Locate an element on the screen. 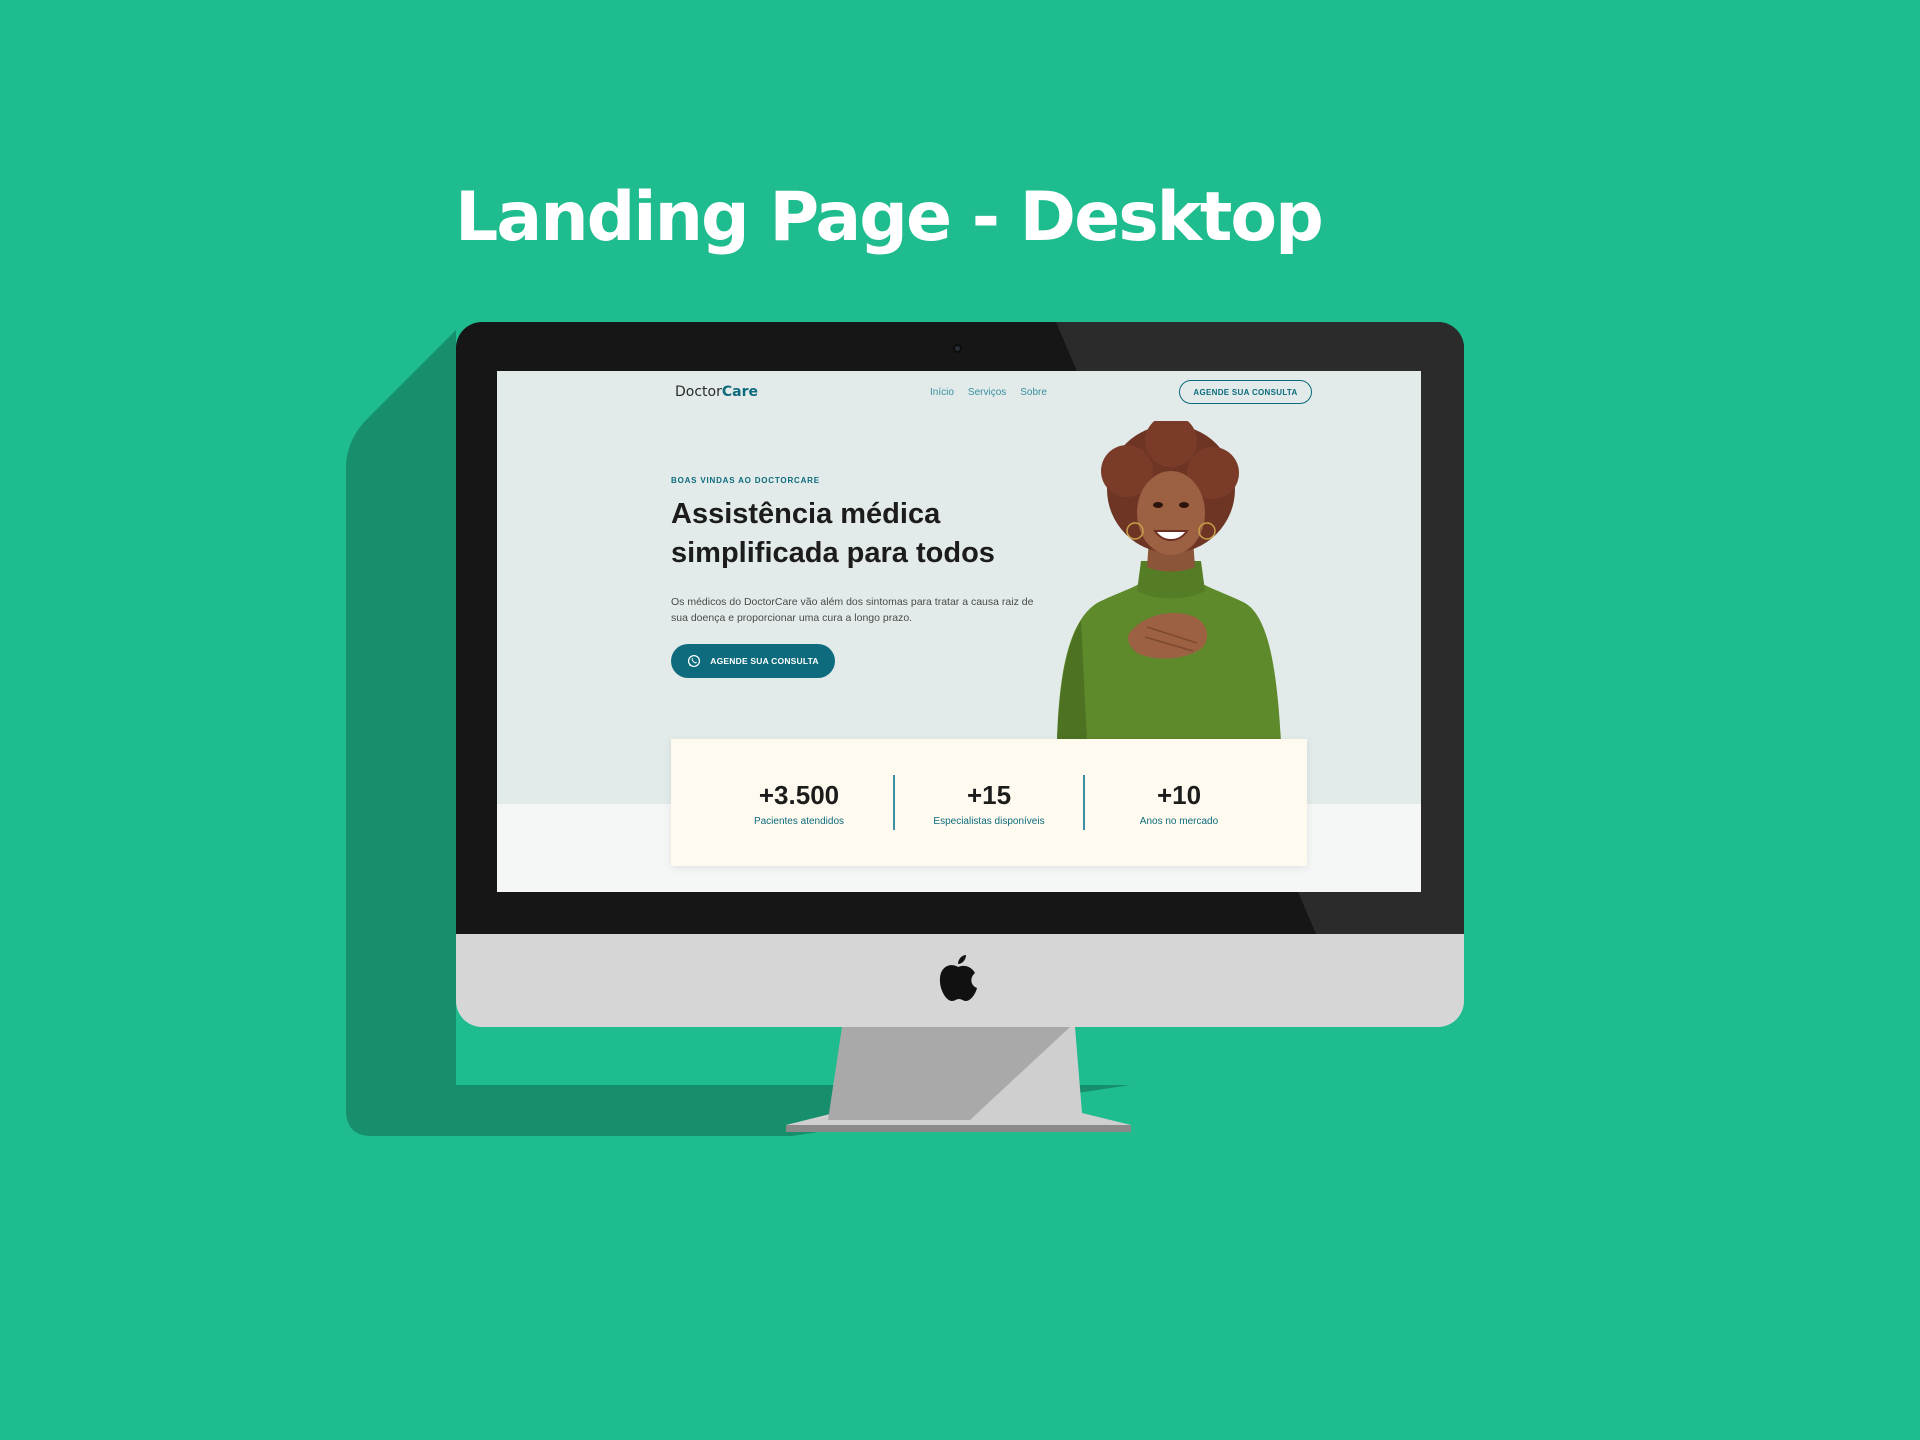 The height and width of the screenshot is (1440, 1920). stat-label: Especialistas disponíveis is located at coordinates (989, 821).